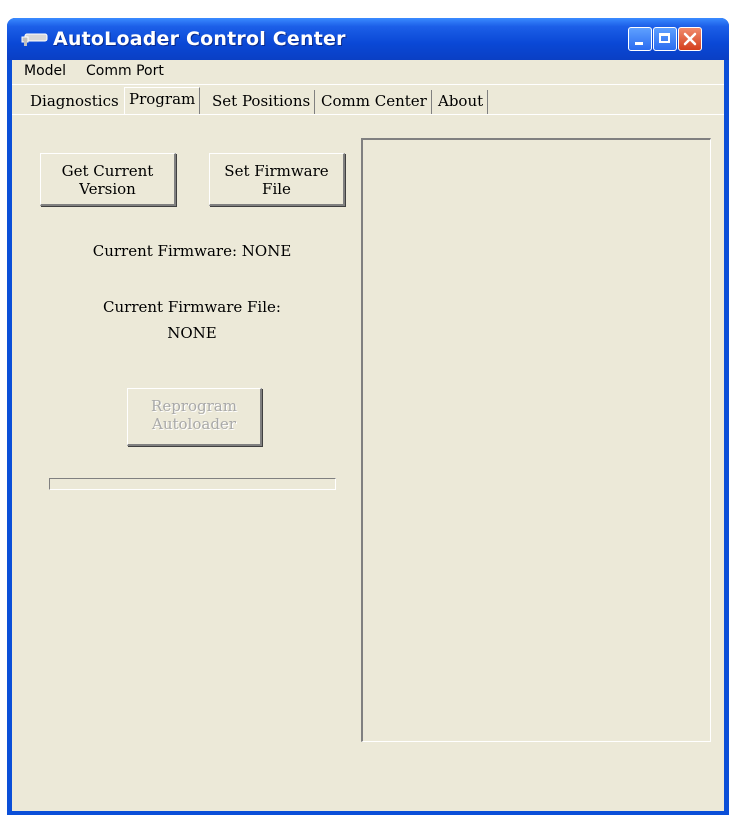  What do you see at coordinates (194, 424) in the screenshot?
I see `reprogram-label-line2: Autoloader` at bounding box center [194, 424].